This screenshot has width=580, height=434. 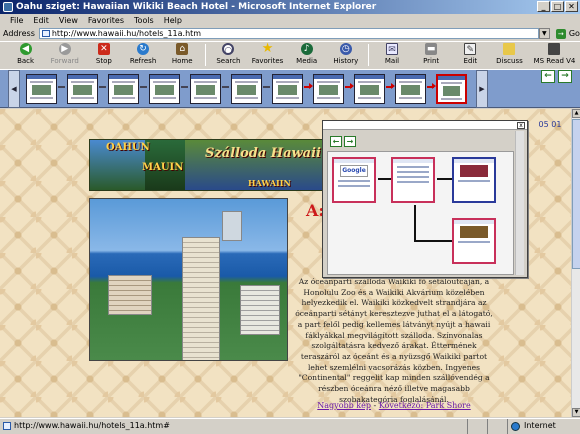 I want to click on edit-button: ✎ Edit, so click(x=470, y=55).